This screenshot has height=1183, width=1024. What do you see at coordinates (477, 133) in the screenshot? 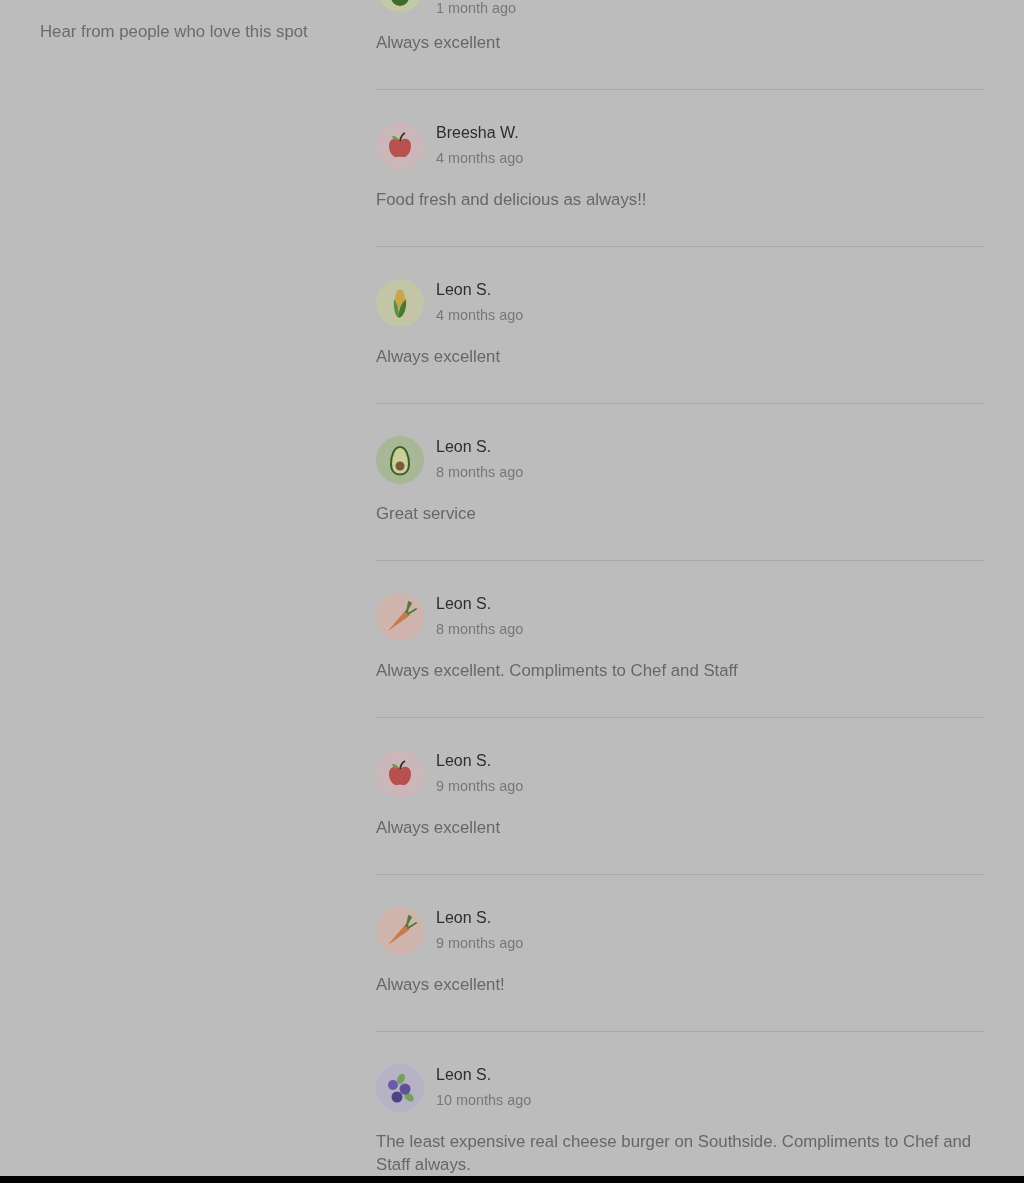
I see `reviewer-name: Breesha W.` at bounding box center [477, 133].